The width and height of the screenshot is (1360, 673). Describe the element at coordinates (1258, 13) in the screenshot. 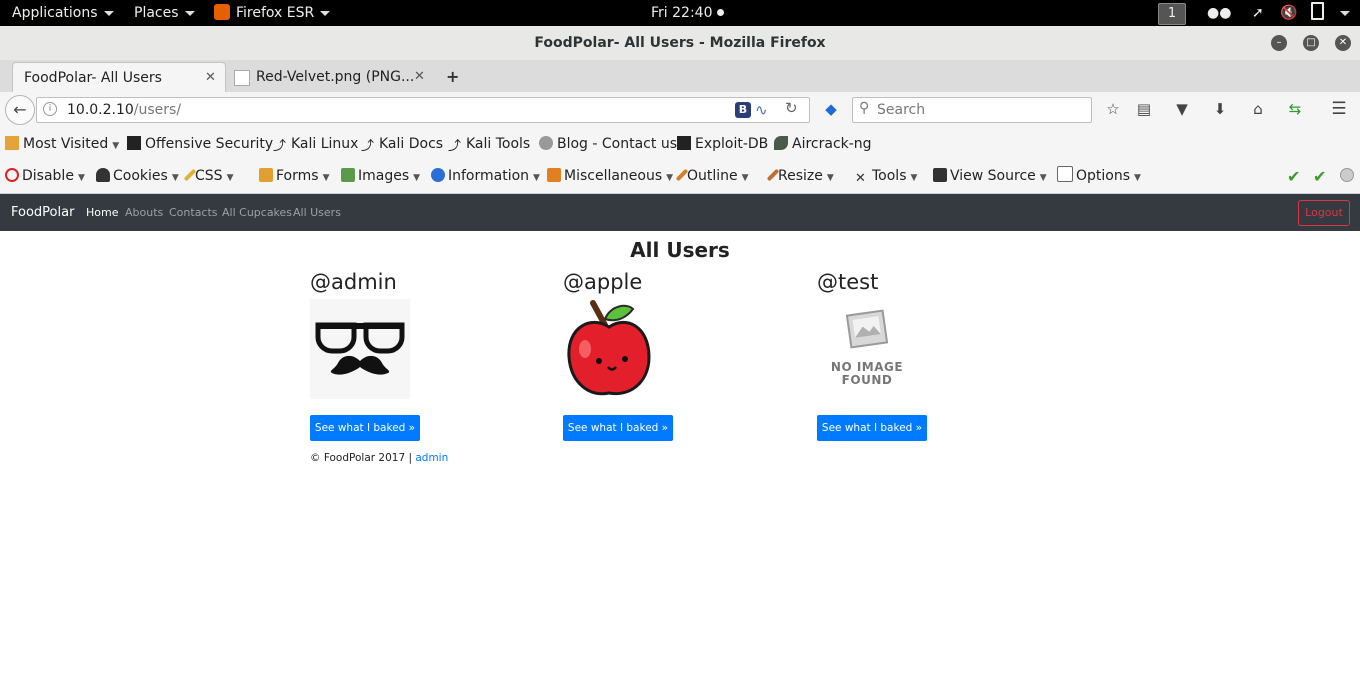

I see `network-icon: ➚` at that location.